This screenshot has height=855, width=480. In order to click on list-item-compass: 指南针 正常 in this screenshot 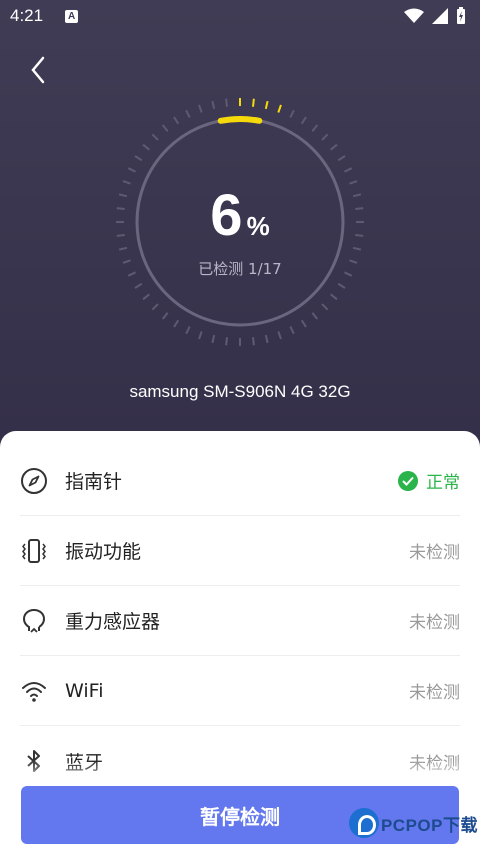, I will do `click(240, 481)`.